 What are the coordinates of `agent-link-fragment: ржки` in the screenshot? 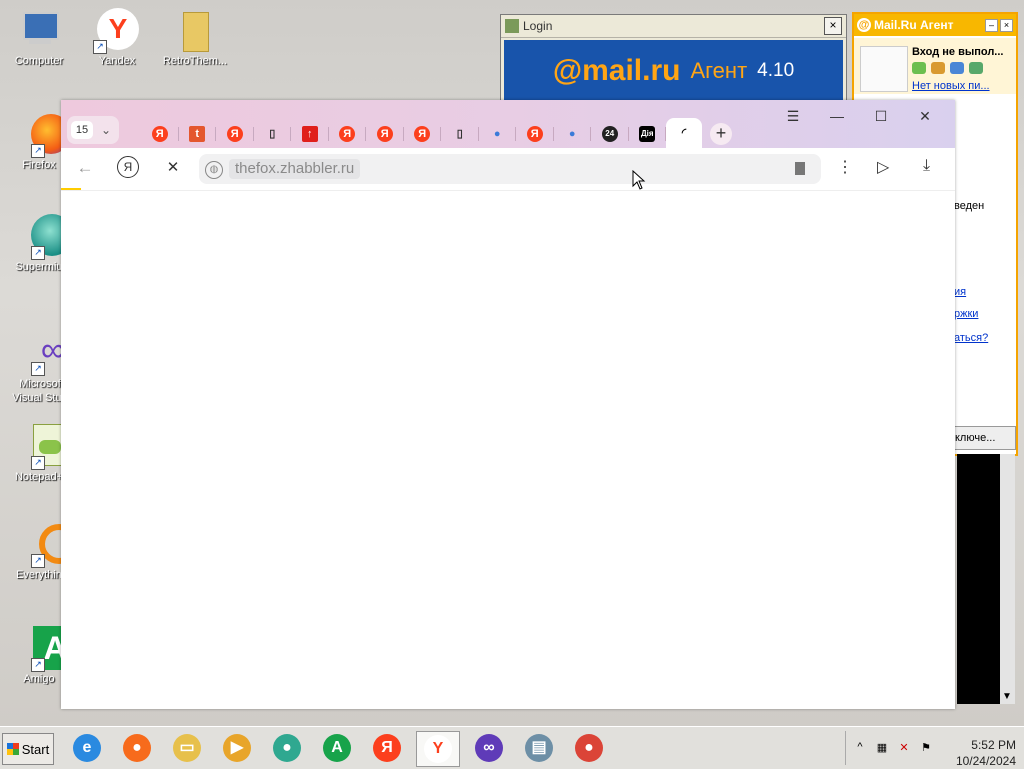 It's located at (966, 314).